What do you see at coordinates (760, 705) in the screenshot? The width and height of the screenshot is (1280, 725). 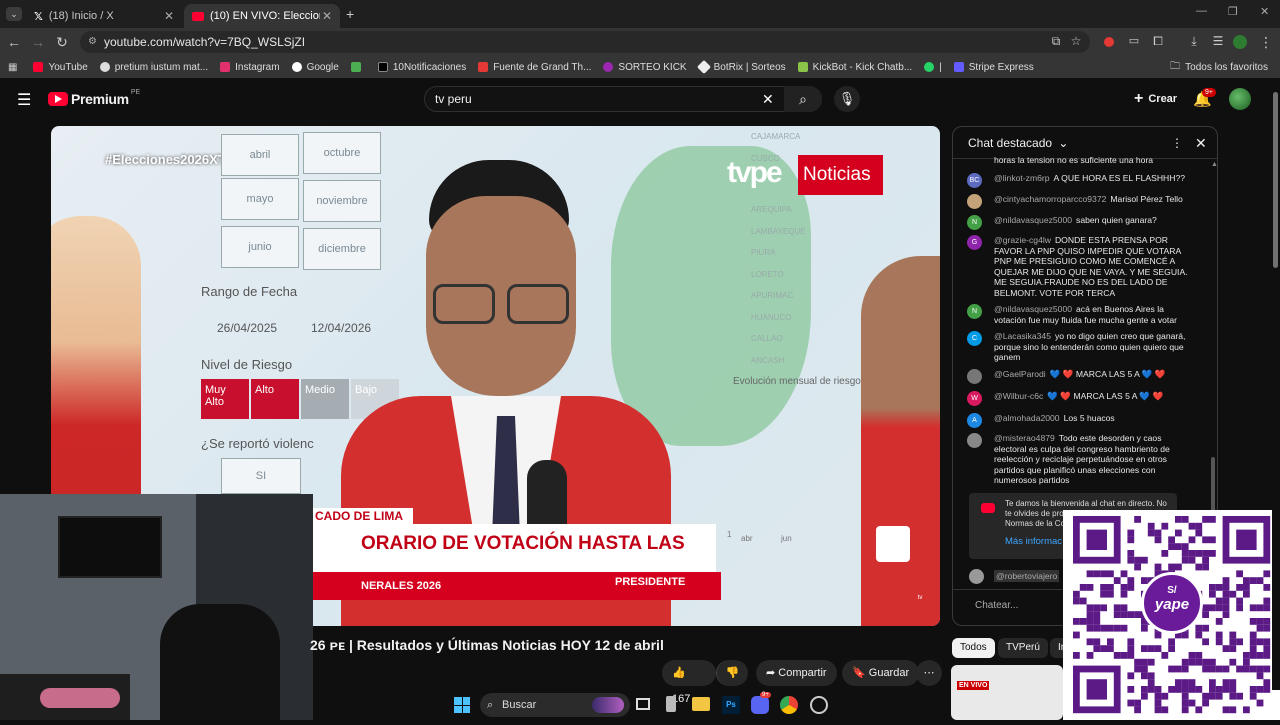 I see `discord-icon` at bounding box center [760, 705].